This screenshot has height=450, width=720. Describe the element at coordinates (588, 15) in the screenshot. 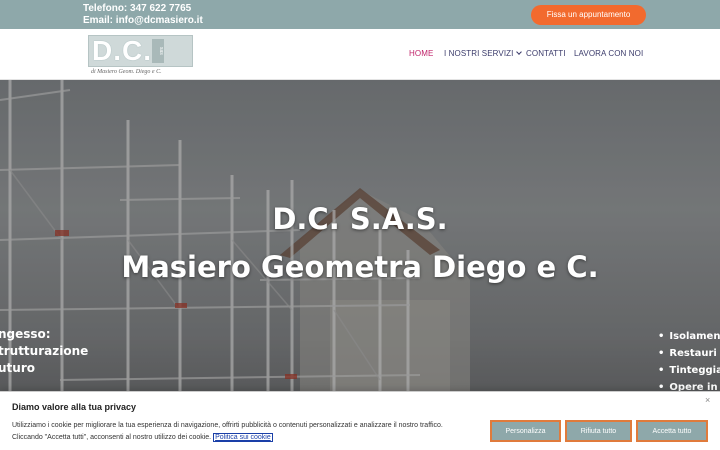

I see `appointment-button: Fissa un appuntamento` at that location.